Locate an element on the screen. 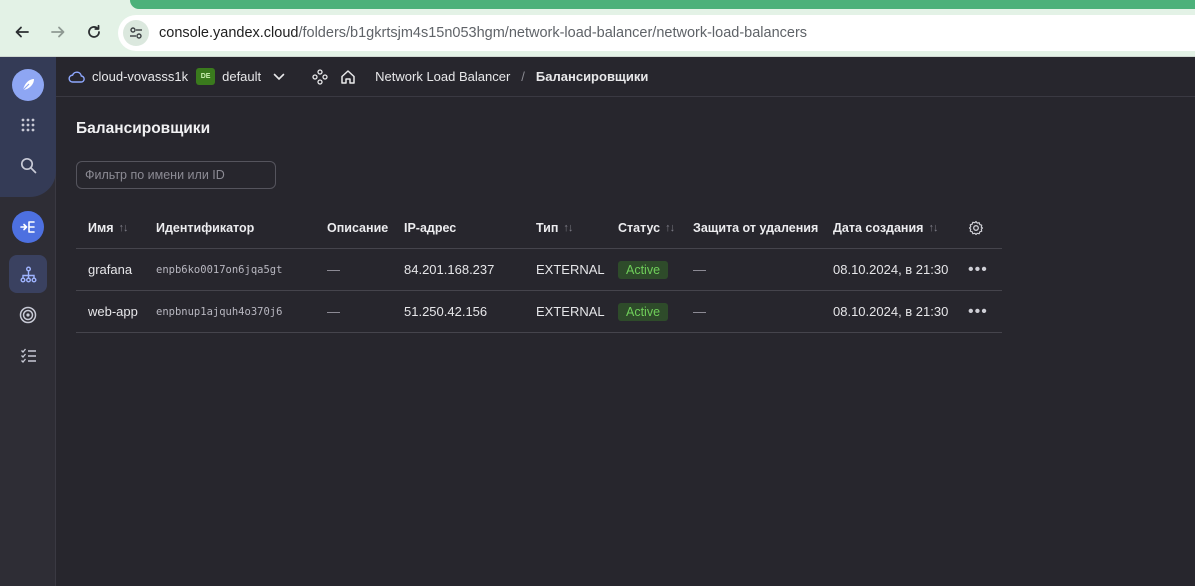  cell-id: enpbnup1ajquh4o370j6 is located at coordinates (219, 311).